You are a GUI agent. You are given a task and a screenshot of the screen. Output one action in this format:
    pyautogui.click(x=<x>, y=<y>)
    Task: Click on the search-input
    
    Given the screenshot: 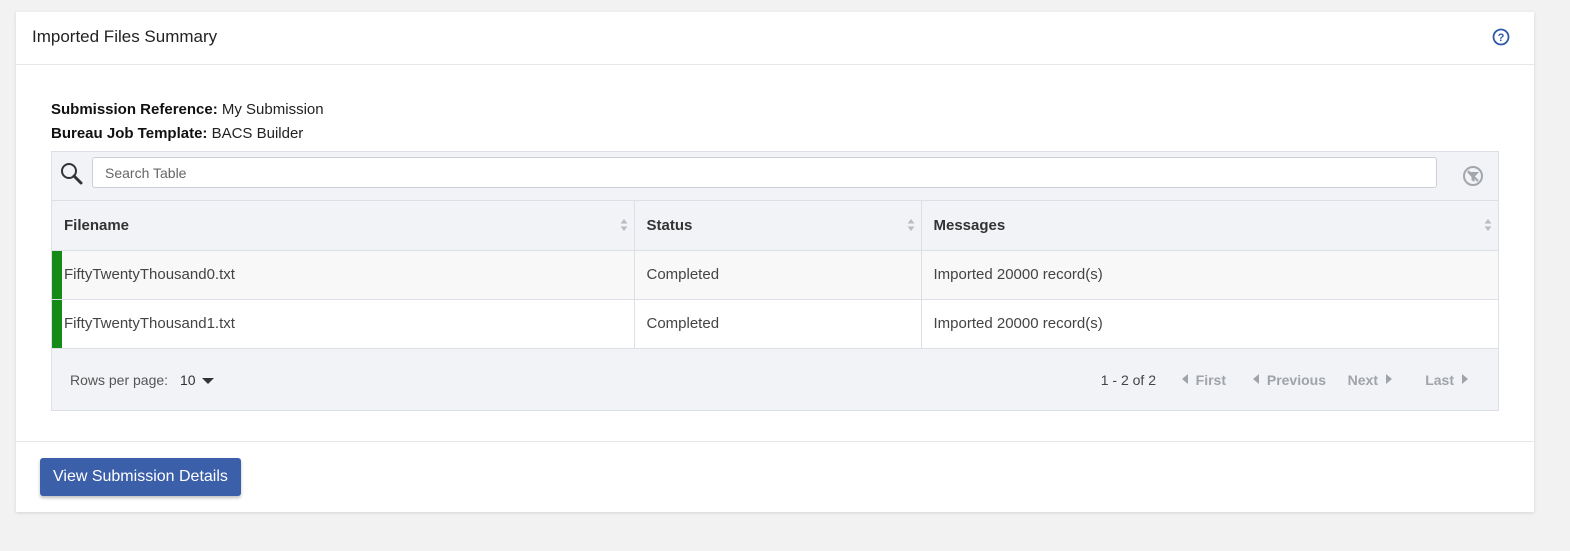 What is the action you would take?
    pyautogui.click(x=764, y=172)
    